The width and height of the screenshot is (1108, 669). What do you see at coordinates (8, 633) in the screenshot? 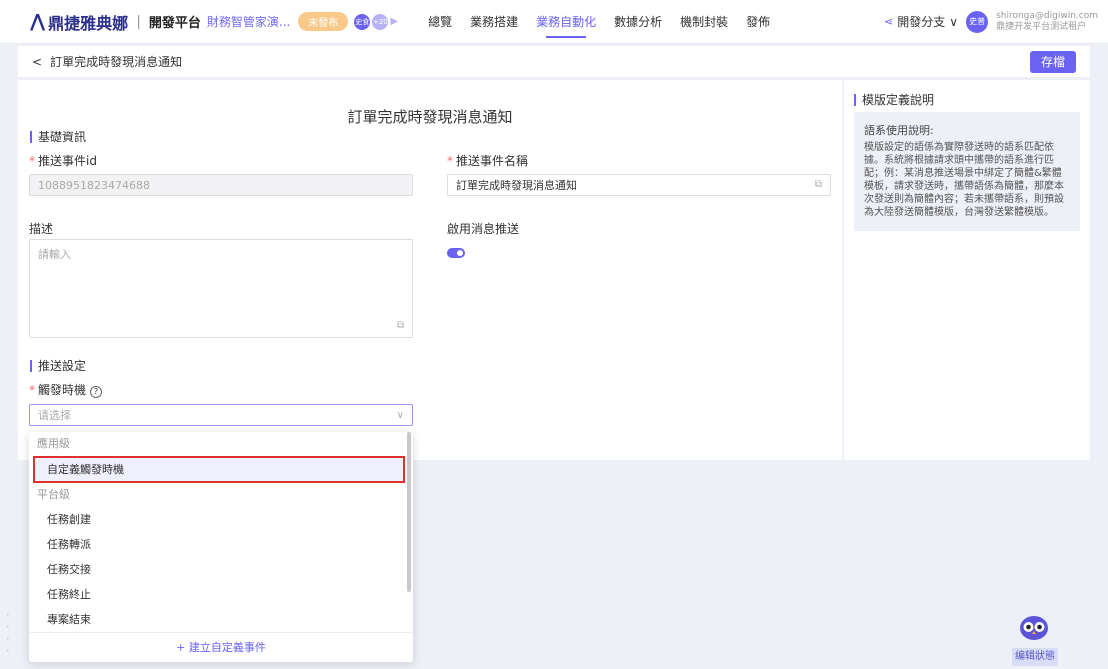
I see `decorative-dots: • • • •` at bounding box center [8, 633].